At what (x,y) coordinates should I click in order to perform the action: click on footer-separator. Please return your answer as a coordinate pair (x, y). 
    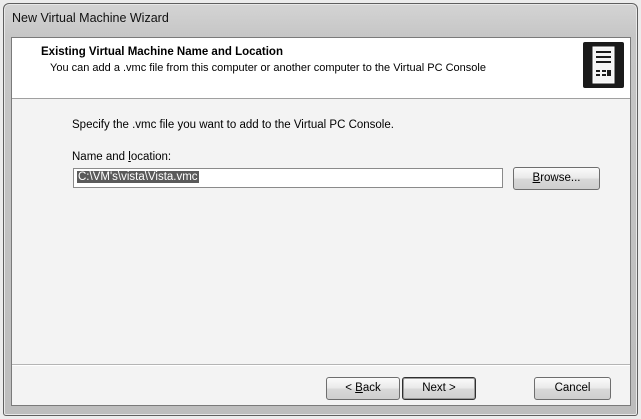
    Looking at the image, I should click on (321, 365).